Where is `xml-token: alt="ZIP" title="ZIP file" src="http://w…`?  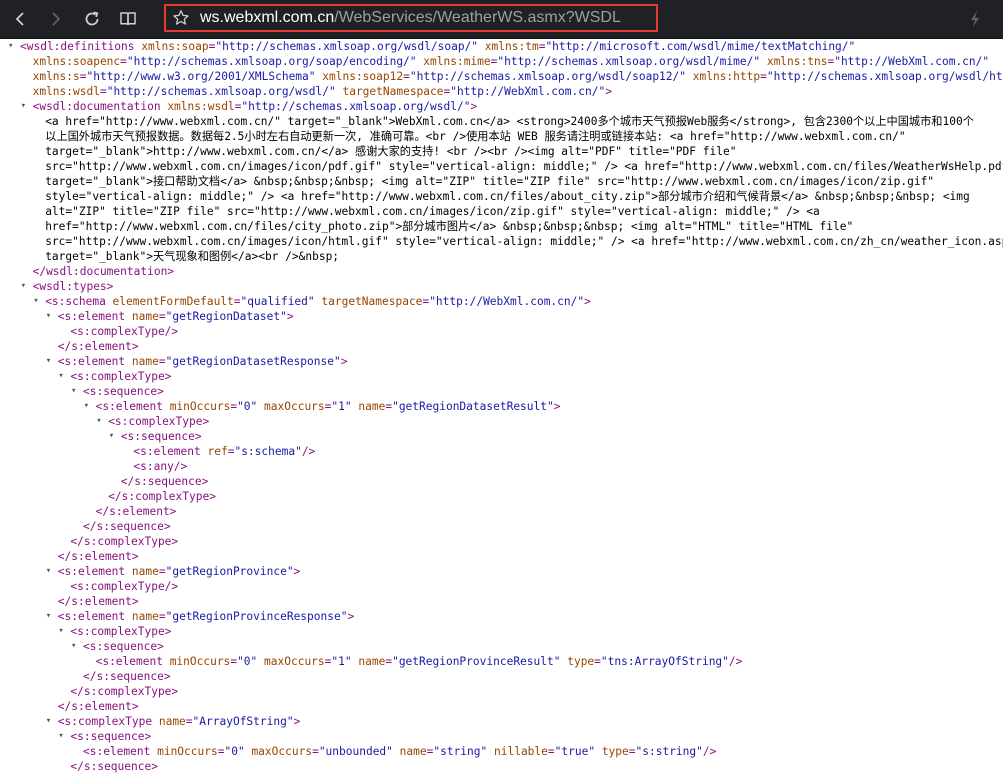
xml-token: alt="ZIP" title="ZIP file" src="http://w… is located at coordinates (432, 211).